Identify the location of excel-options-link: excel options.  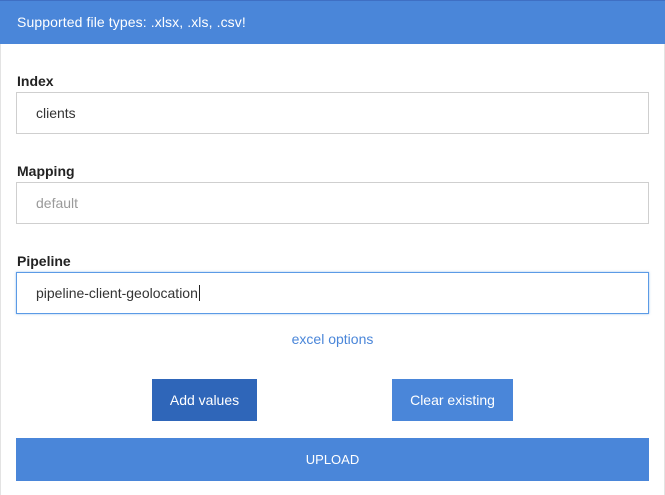
(332, 339).